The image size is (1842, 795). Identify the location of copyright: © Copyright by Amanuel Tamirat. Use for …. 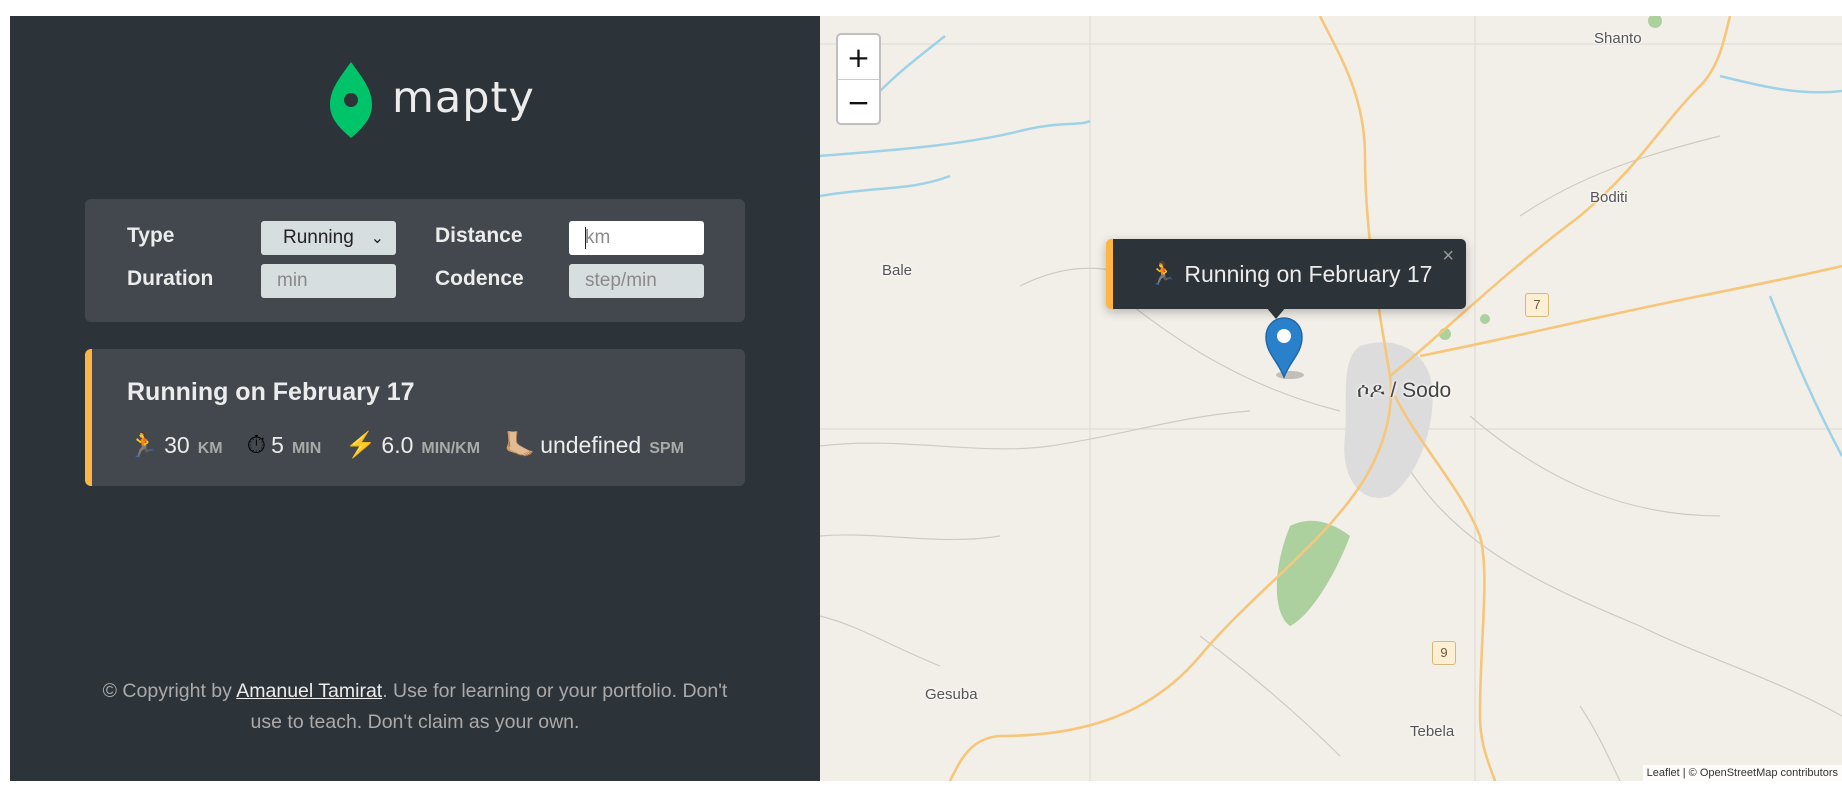
(415, 707).